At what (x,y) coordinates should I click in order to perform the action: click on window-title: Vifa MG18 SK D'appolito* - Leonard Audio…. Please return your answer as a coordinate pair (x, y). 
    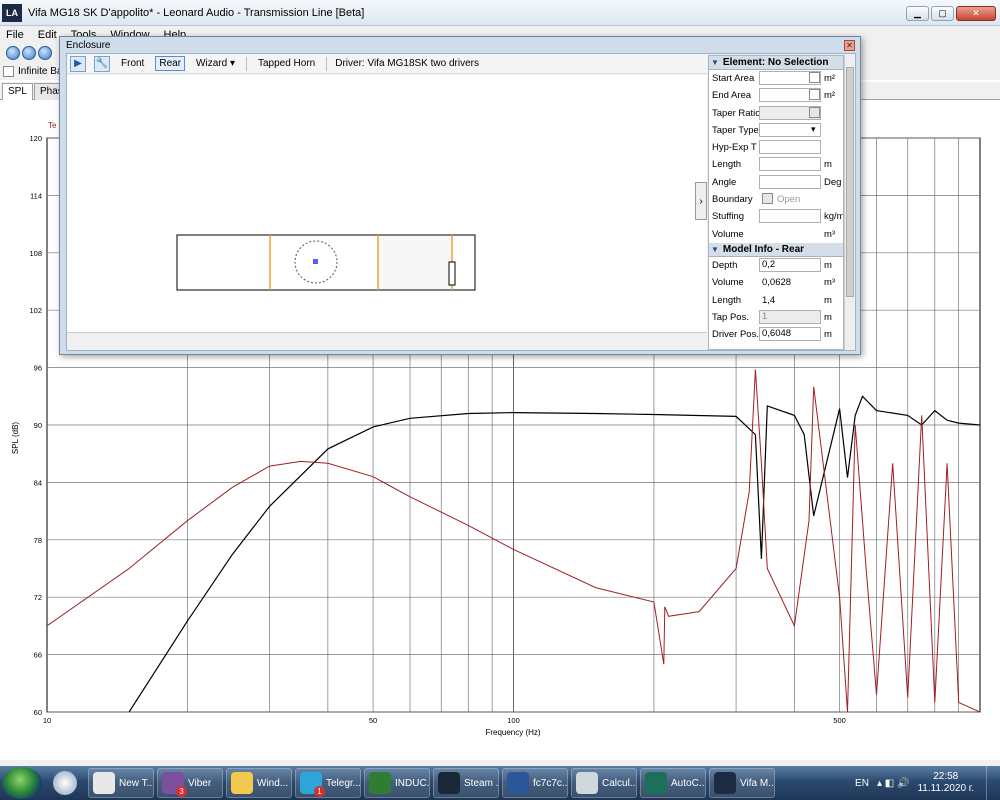
    Looking at the image, I should click on (196, 12).